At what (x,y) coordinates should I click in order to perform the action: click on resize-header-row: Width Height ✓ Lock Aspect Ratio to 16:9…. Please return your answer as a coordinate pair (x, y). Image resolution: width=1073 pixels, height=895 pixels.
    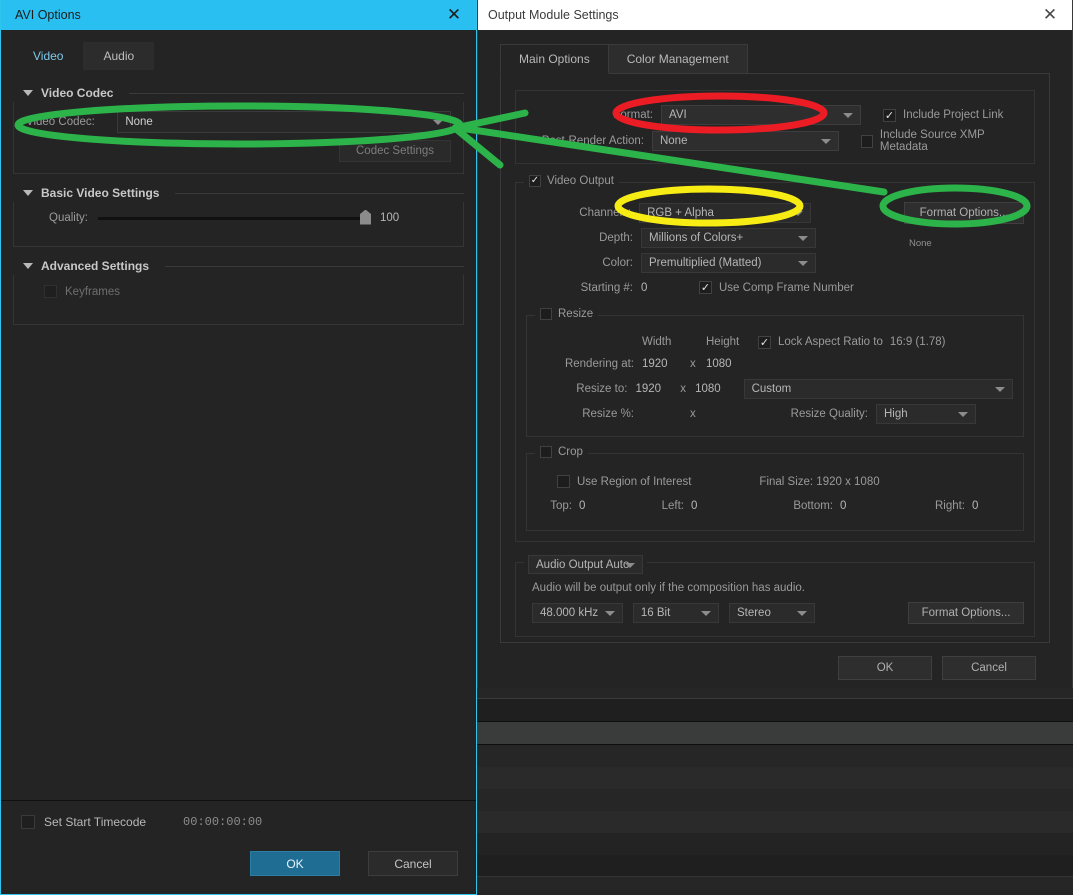
    Looking at the image, I should click on (775, 342).